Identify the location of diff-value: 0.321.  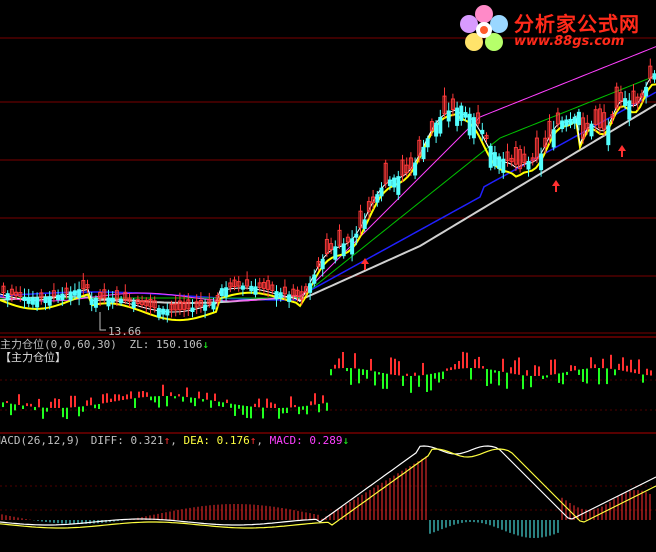
(147, 440).